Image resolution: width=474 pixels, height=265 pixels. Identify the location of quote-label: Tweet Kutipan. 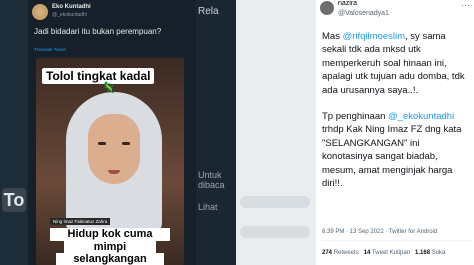
(391, 253).